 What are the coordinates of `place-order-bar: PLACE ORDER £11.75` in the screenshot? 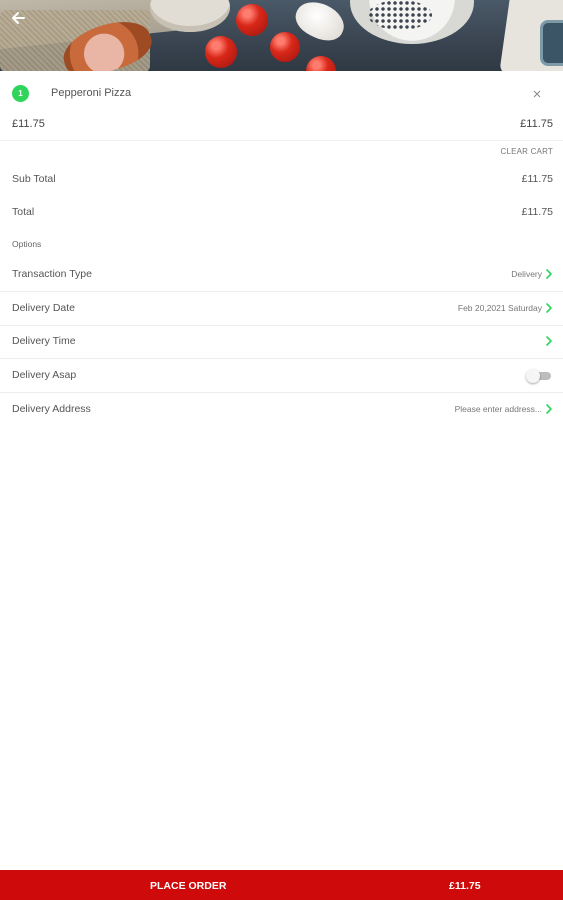 It's located at (281, 885).